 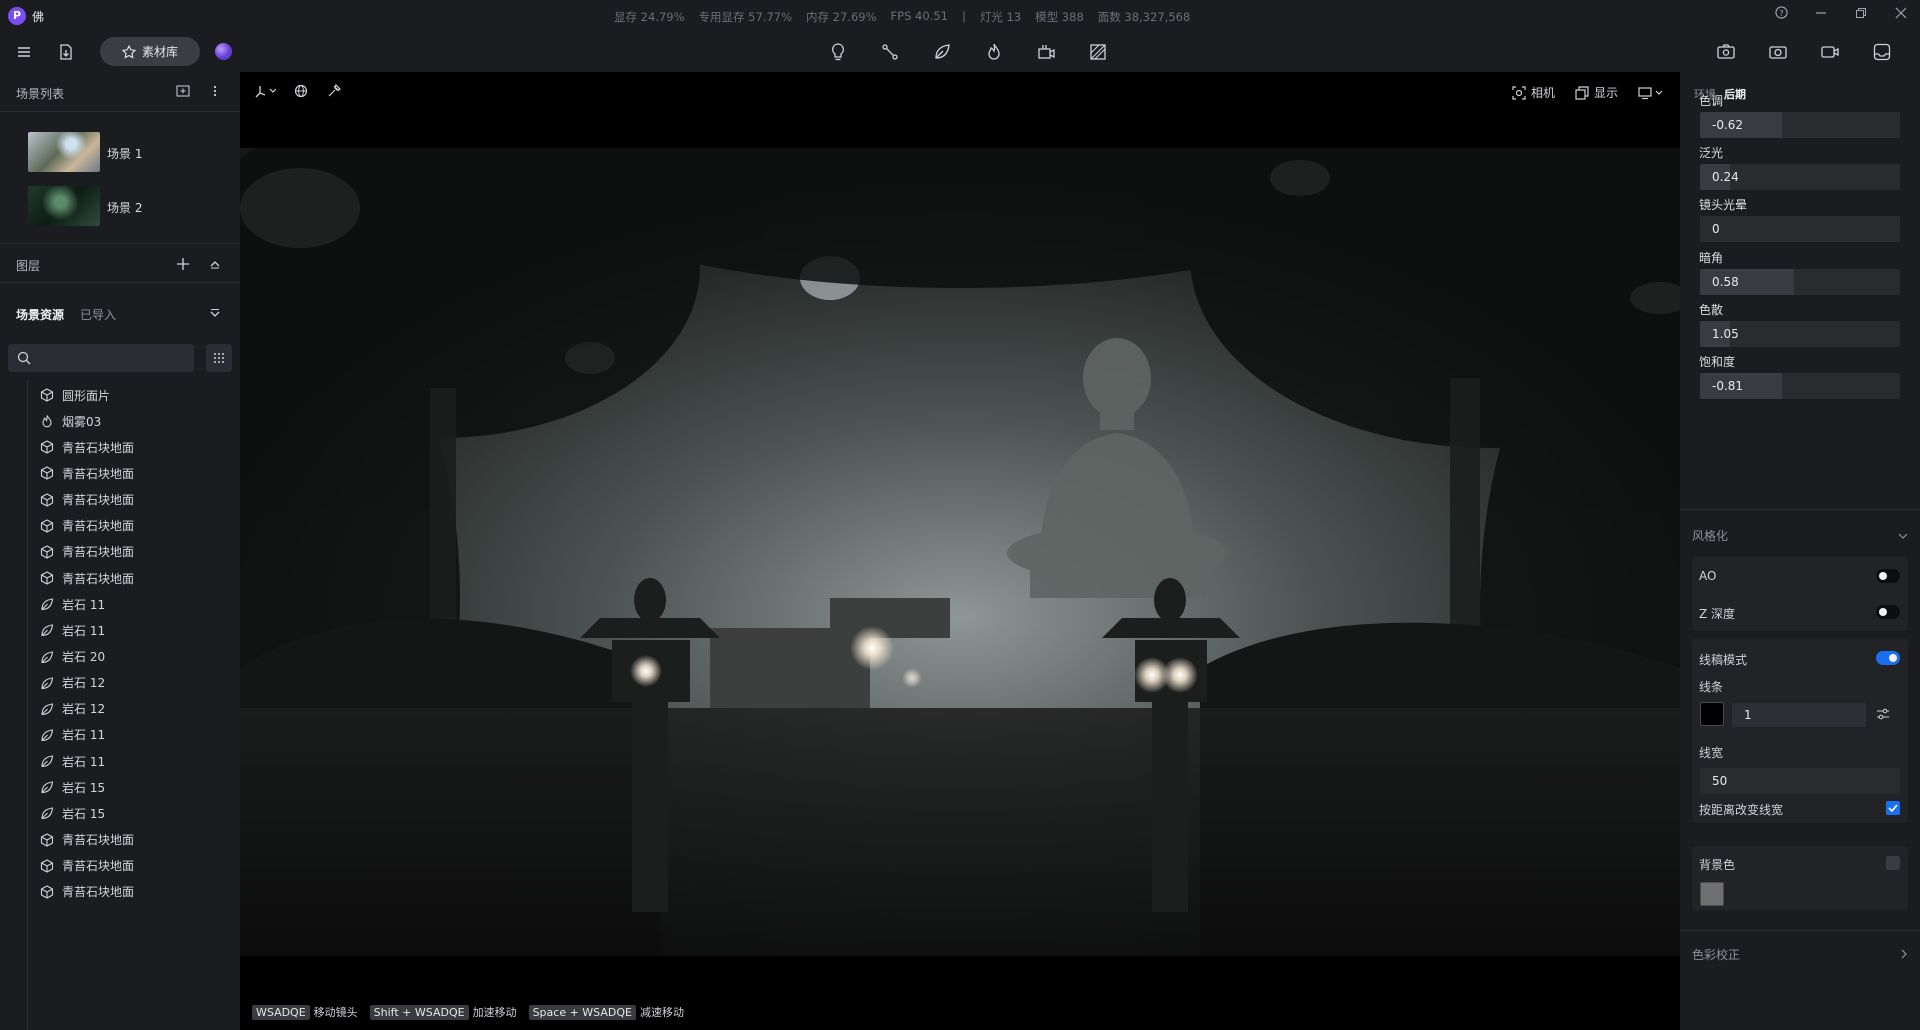 I want to click on stat-vram: 显存 24.79%, so click(x=649, y=17).